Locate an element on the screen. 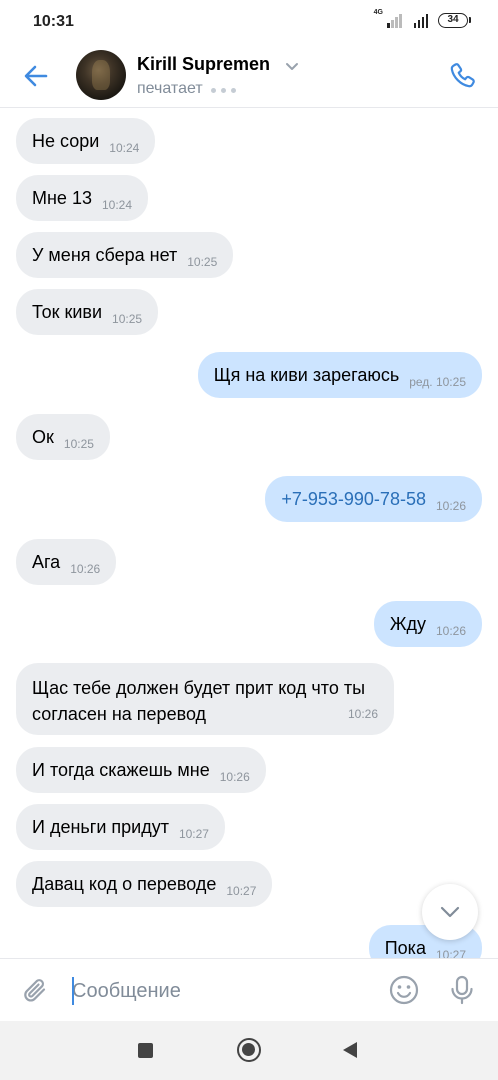 This screenshot has height=1080, width=498. message-composer is located at coordinates (249, 989).